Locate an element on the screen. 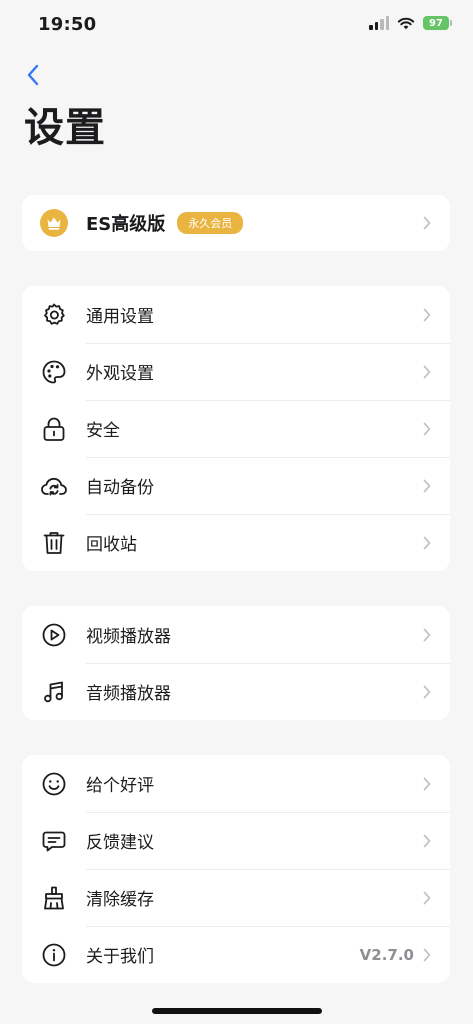  row-label: 反馈建议 is located at coordinates (120, 843).